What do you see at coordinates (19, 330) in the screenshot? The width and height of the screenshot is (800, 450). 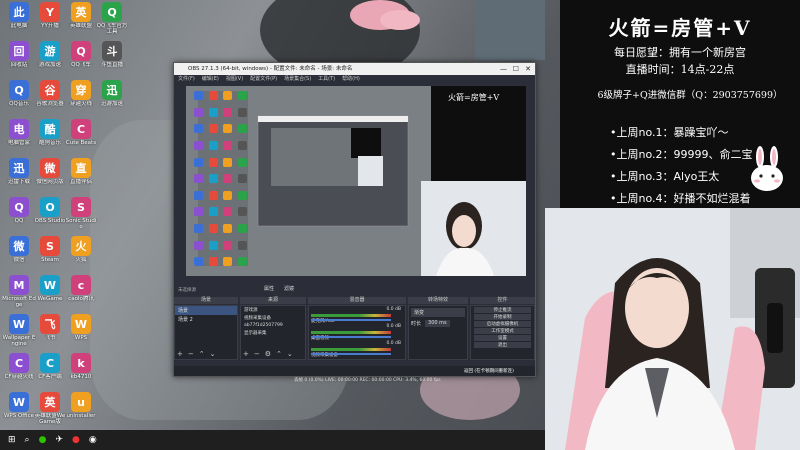 I see `desktop-icon: W Wallpaper Engine` at bounding box center [19, 330].